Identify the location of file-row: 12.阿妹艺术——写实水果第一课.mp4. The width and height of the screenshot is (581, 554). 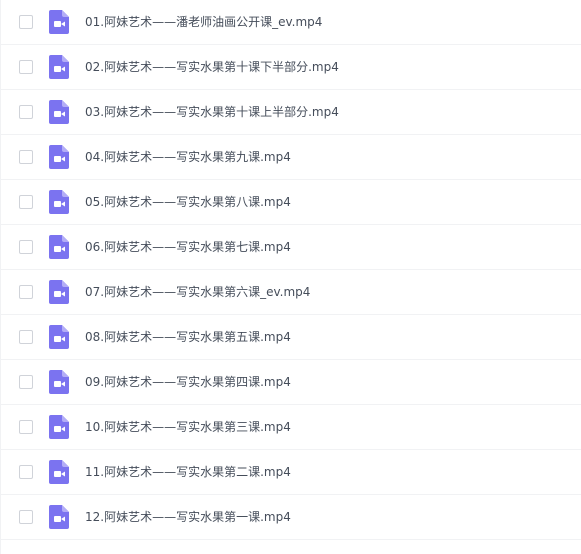
(291, 517).